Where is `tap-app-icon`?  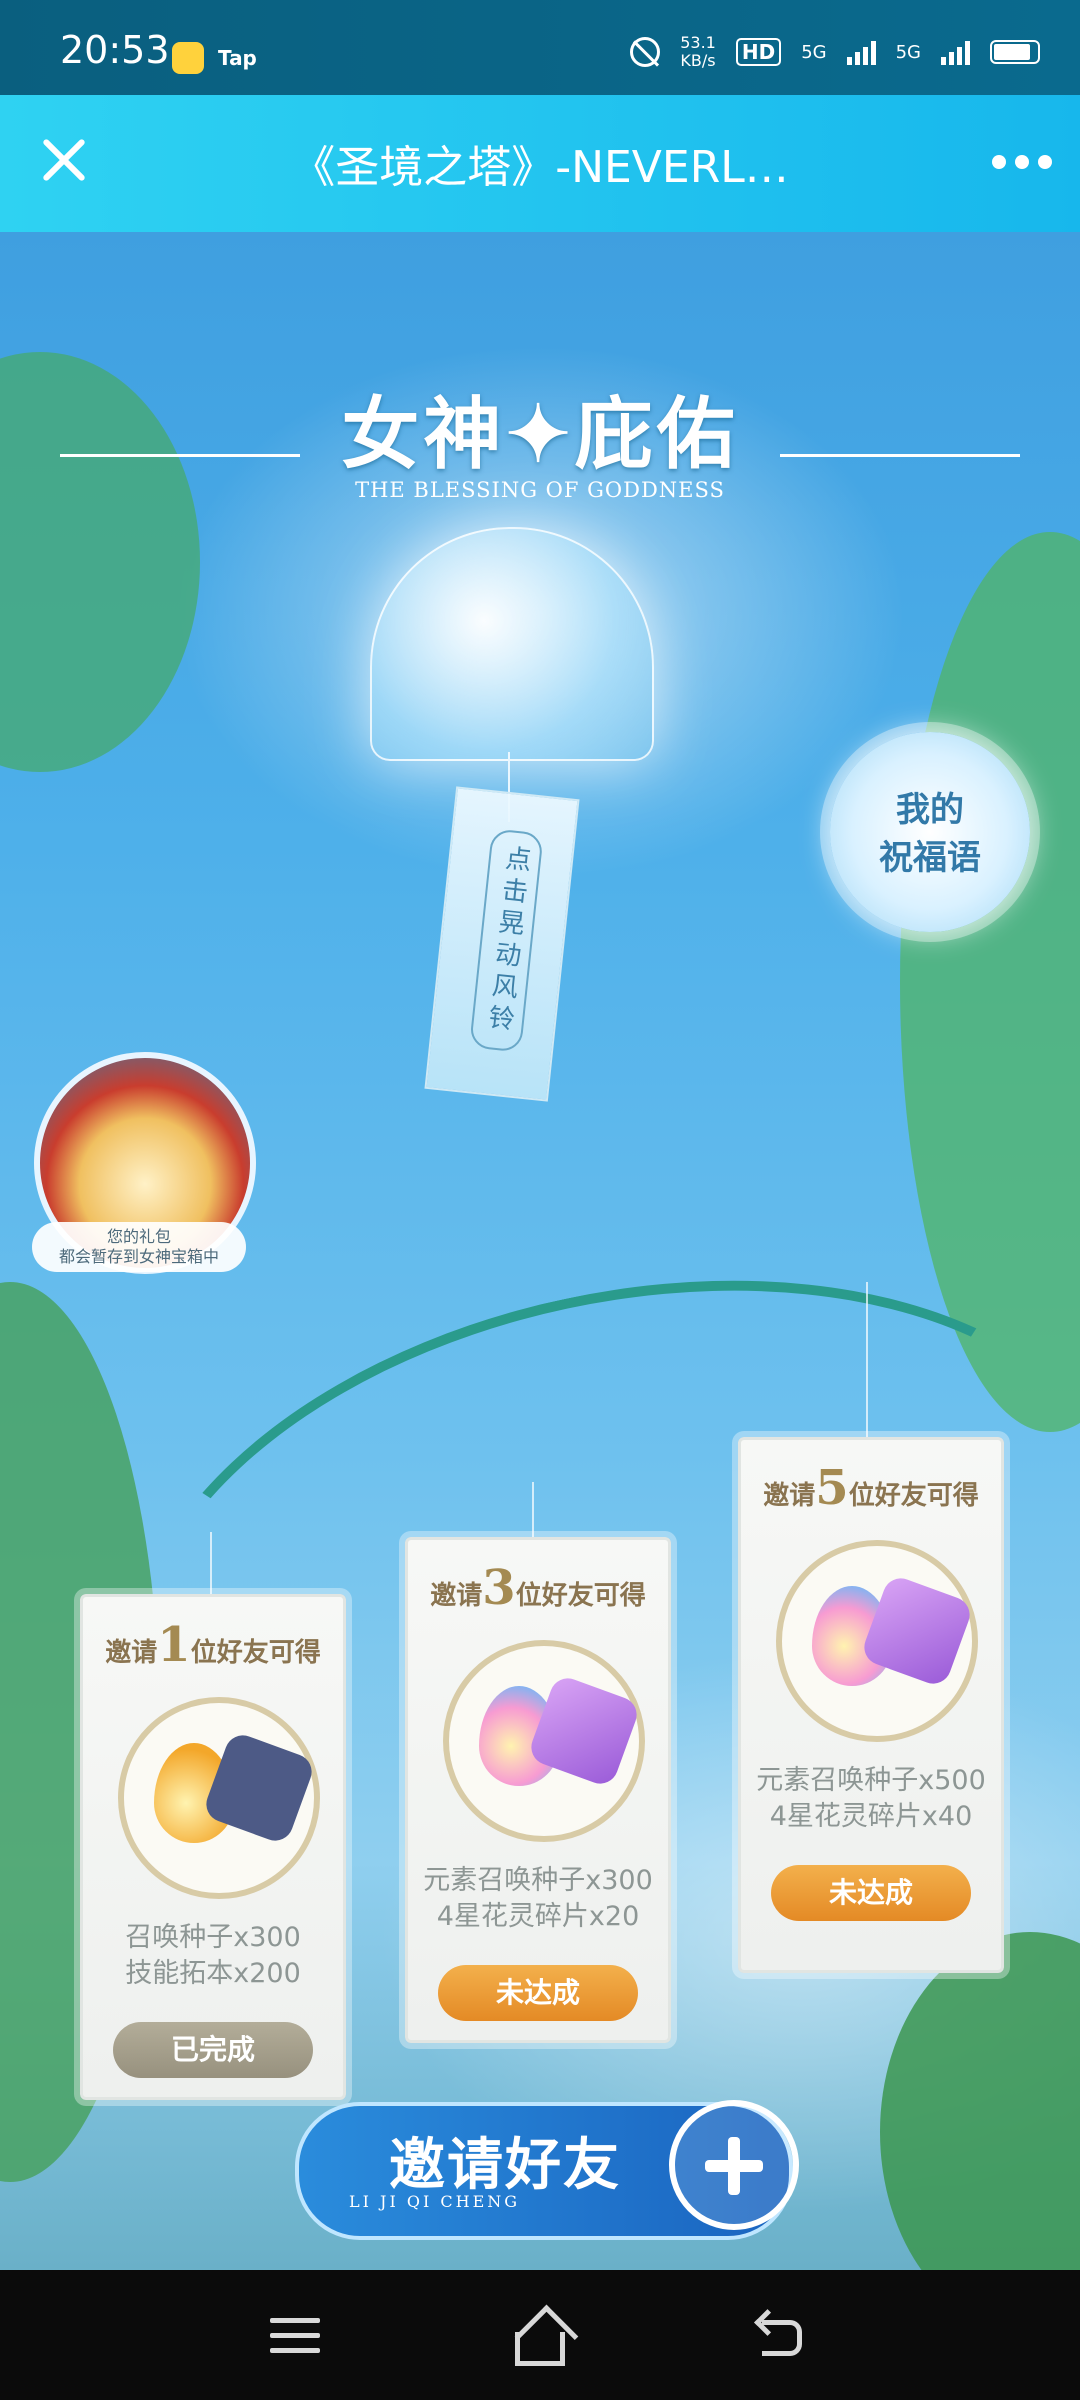
tap-app-icon is located at coordinates (188, 58).